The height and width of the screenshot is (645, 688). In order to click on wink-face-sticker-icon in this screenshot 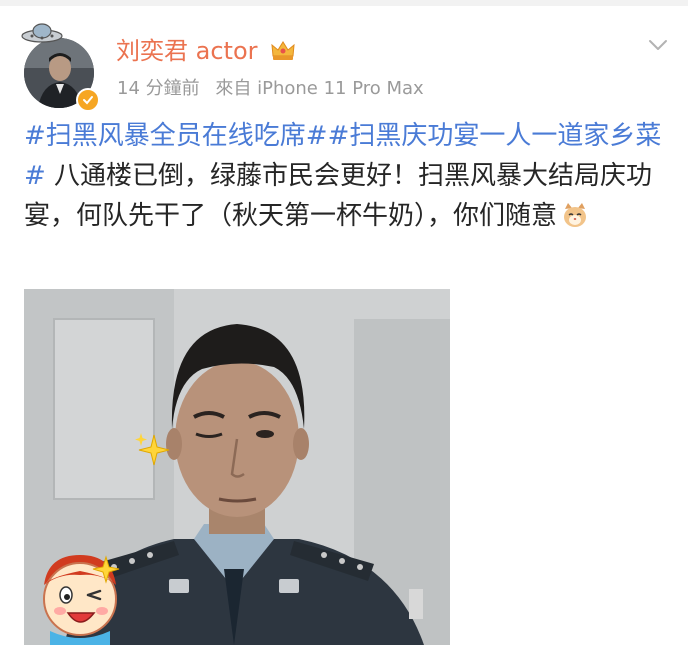, I will do `click(81, 600)`.